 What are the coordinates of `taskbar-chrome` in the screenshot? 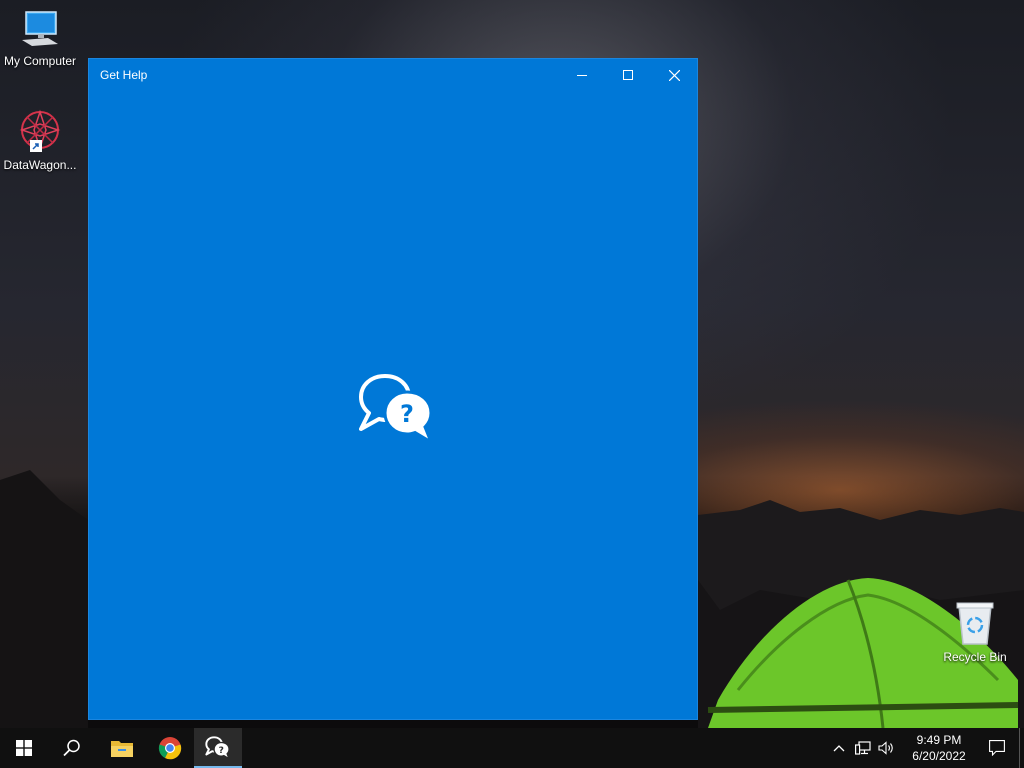 It's located at (170, 748).